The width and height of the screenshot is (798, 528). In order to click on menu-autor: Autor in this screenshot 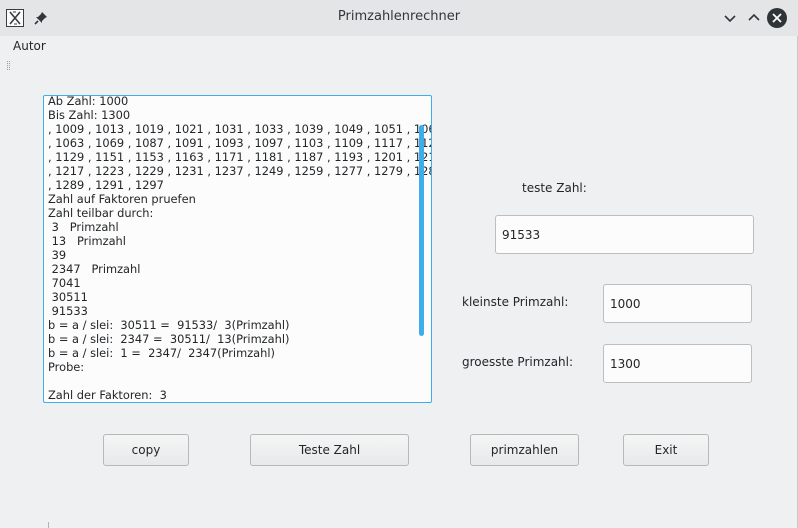, I will do `click(29, 46)`.